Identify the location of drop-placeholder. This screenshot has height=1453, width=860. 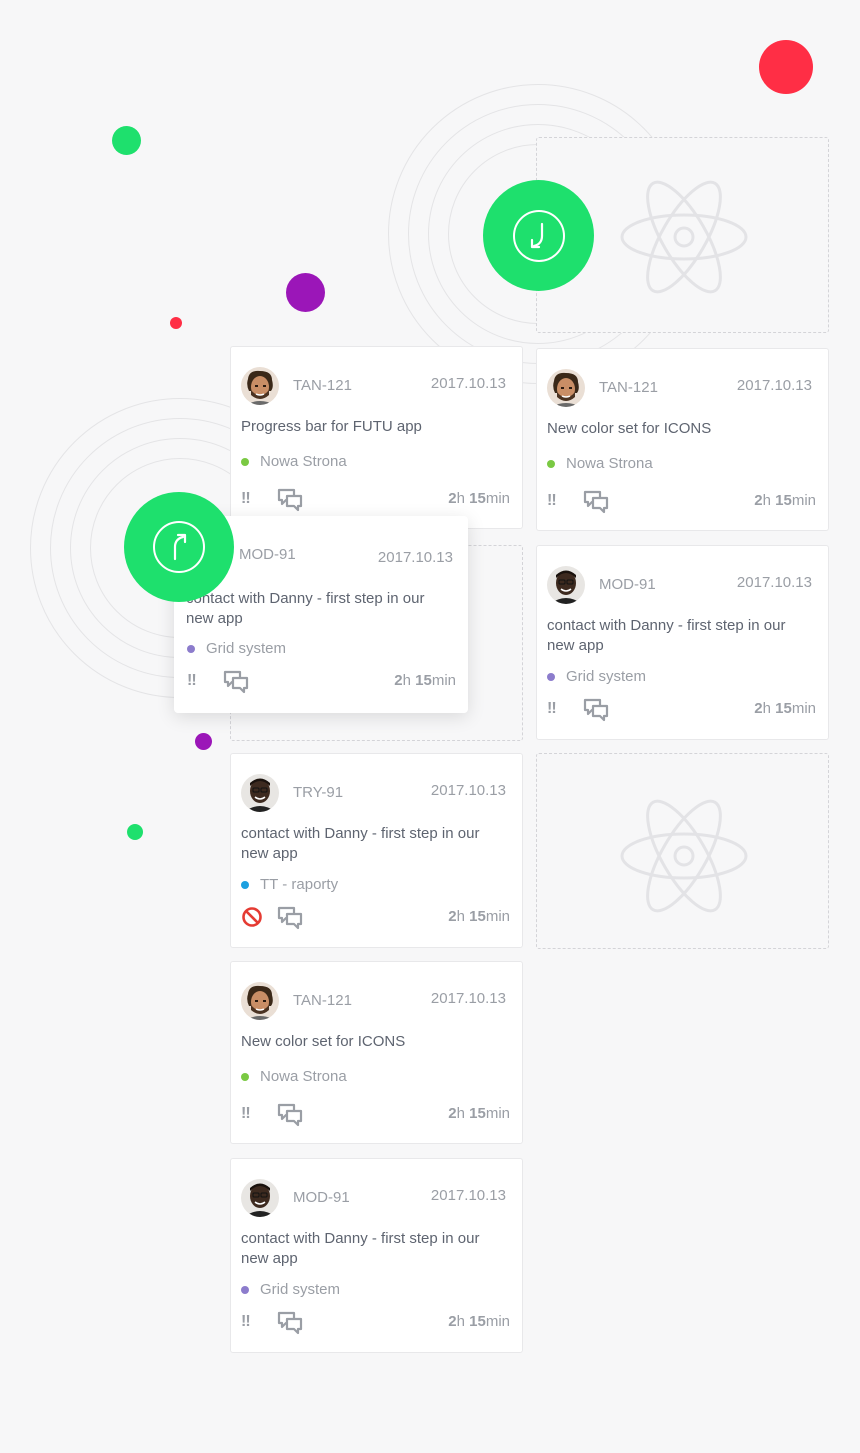
(682, 851).